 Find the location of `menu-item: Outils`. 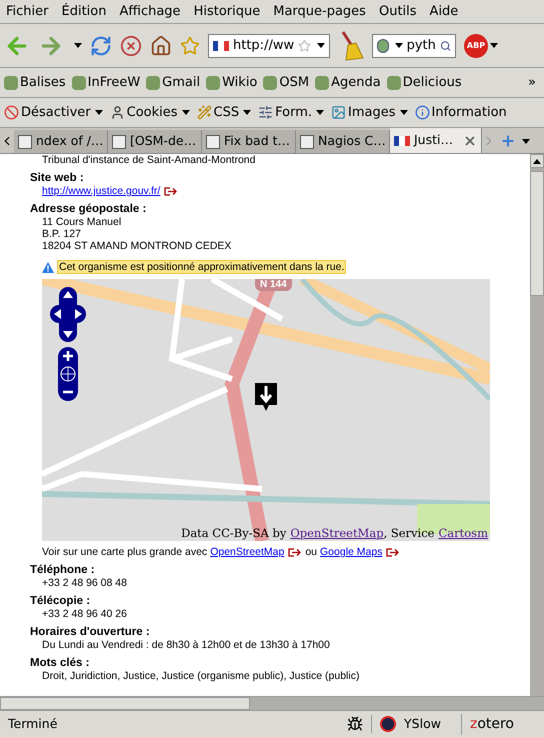

menu-item: Outils is located at coordinates (397, 12).